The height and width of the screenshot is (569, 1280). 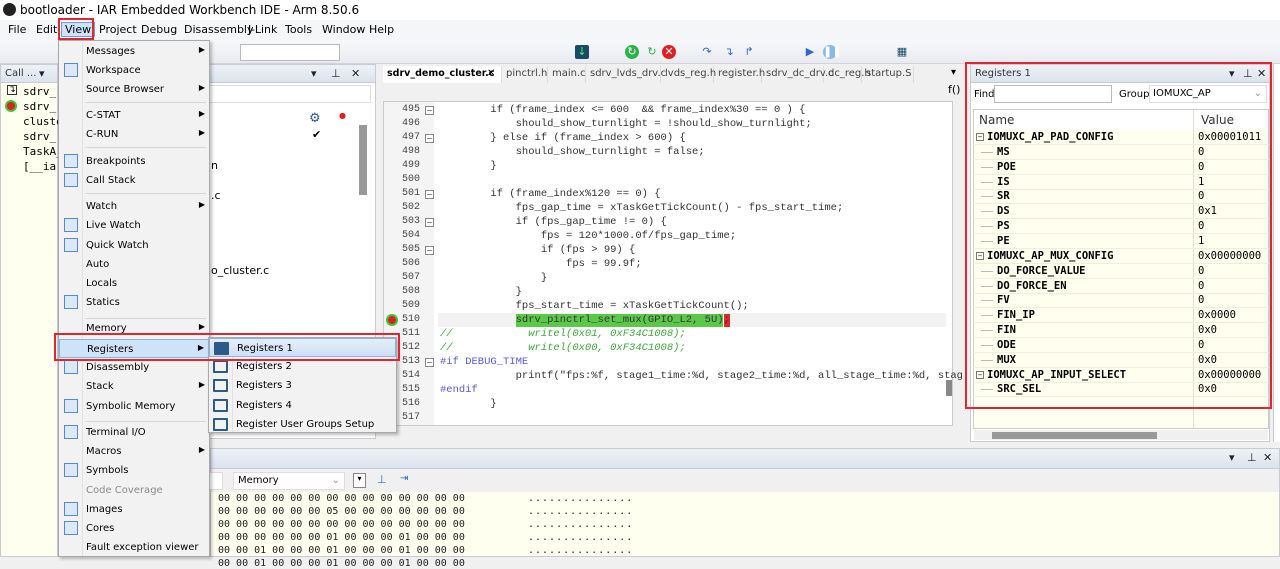 What do you see at coordinates (214, 165) in the screenshot?
I see `workspace-file-fragment: n` at bounding box center [214, 165].